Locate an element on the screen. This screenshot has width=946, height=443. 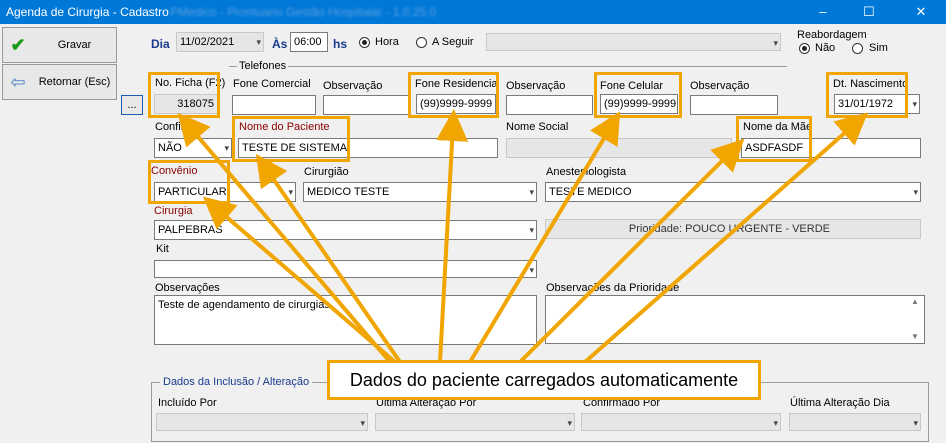
fone-comercial-label: Fone Comercial is located at coordinates (272, 84).